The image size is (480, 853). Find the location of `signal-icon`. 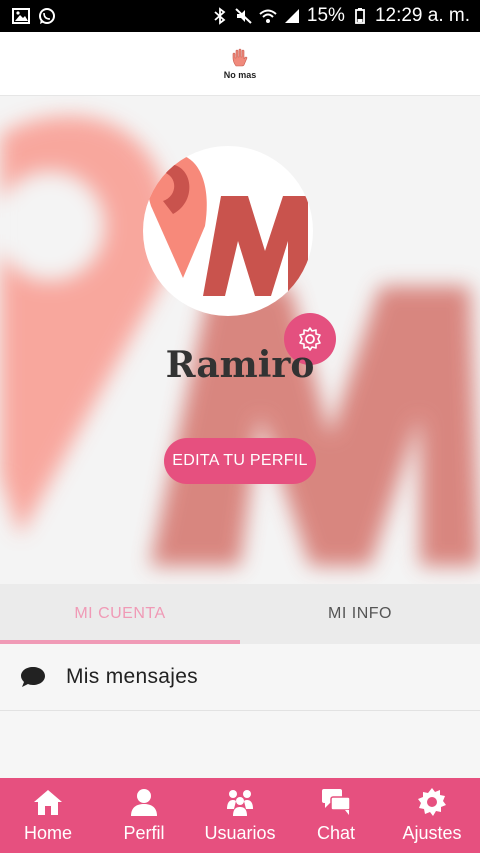

signal-icon is located at coordinates (292, 16).